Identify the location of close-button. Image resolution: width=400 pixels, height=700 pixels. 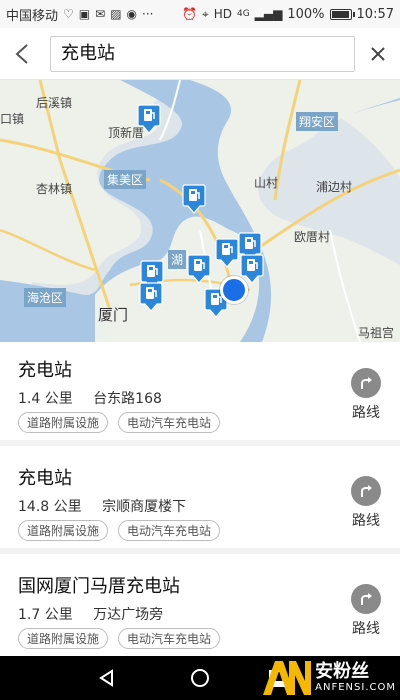
(378, 54).